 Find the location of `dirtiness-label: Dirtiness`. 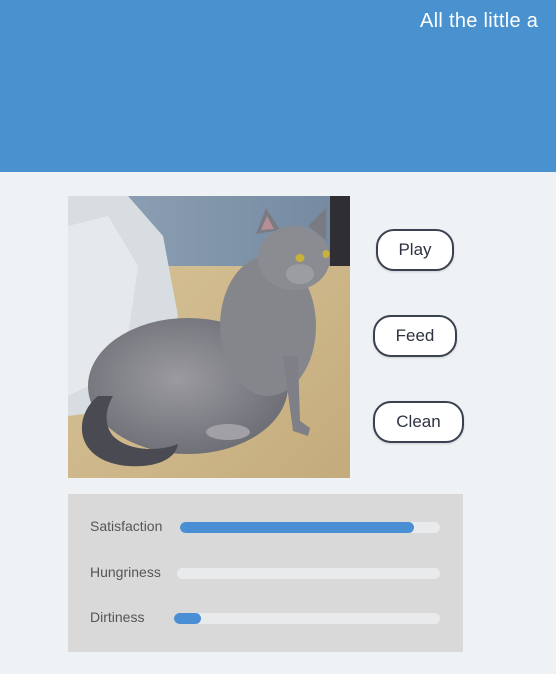

dirtiness-label: Dirtiness is located at coordinates (117, 617).